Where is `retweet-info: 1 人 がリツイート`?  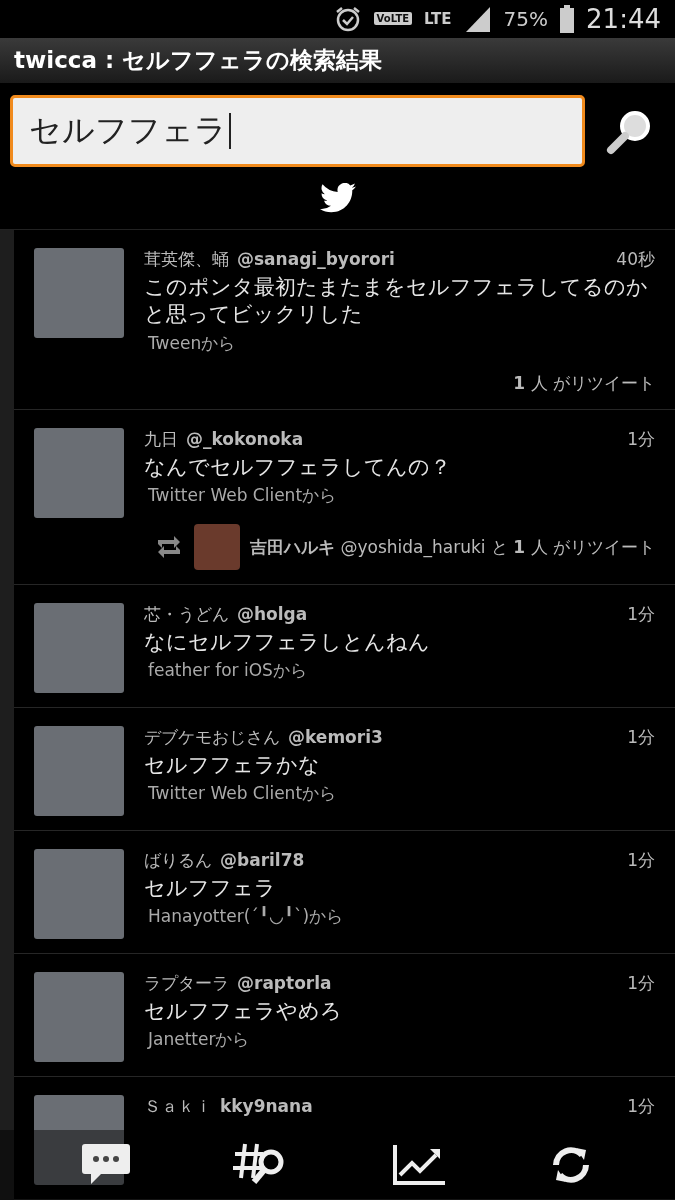
retweet-info: 1 人 がリツイート is located at coordinates (584, 383).